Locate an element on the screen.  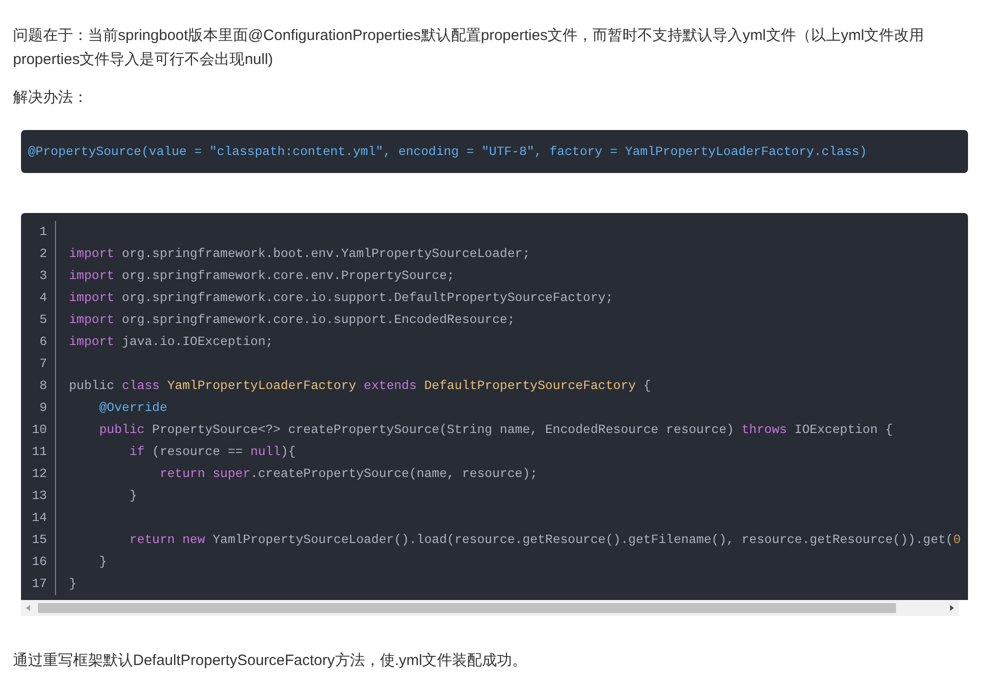
paragraph-text: 通过重写框架默认DefaultPropertySourceFactory方法，使.yml文件装配成功。 is located at coordinates (270, 660).